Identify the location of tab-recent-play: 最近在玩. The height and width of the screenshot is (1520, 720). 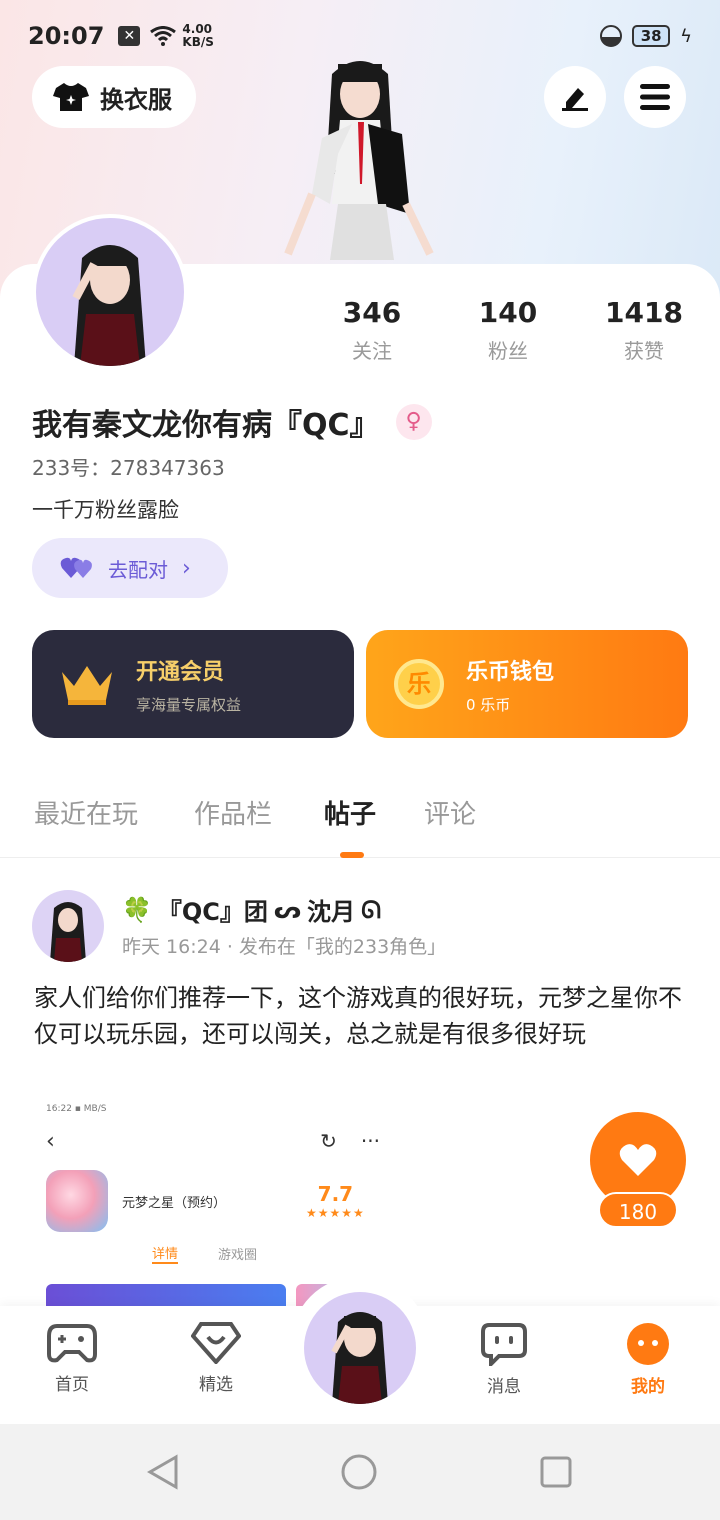
(86, 812).